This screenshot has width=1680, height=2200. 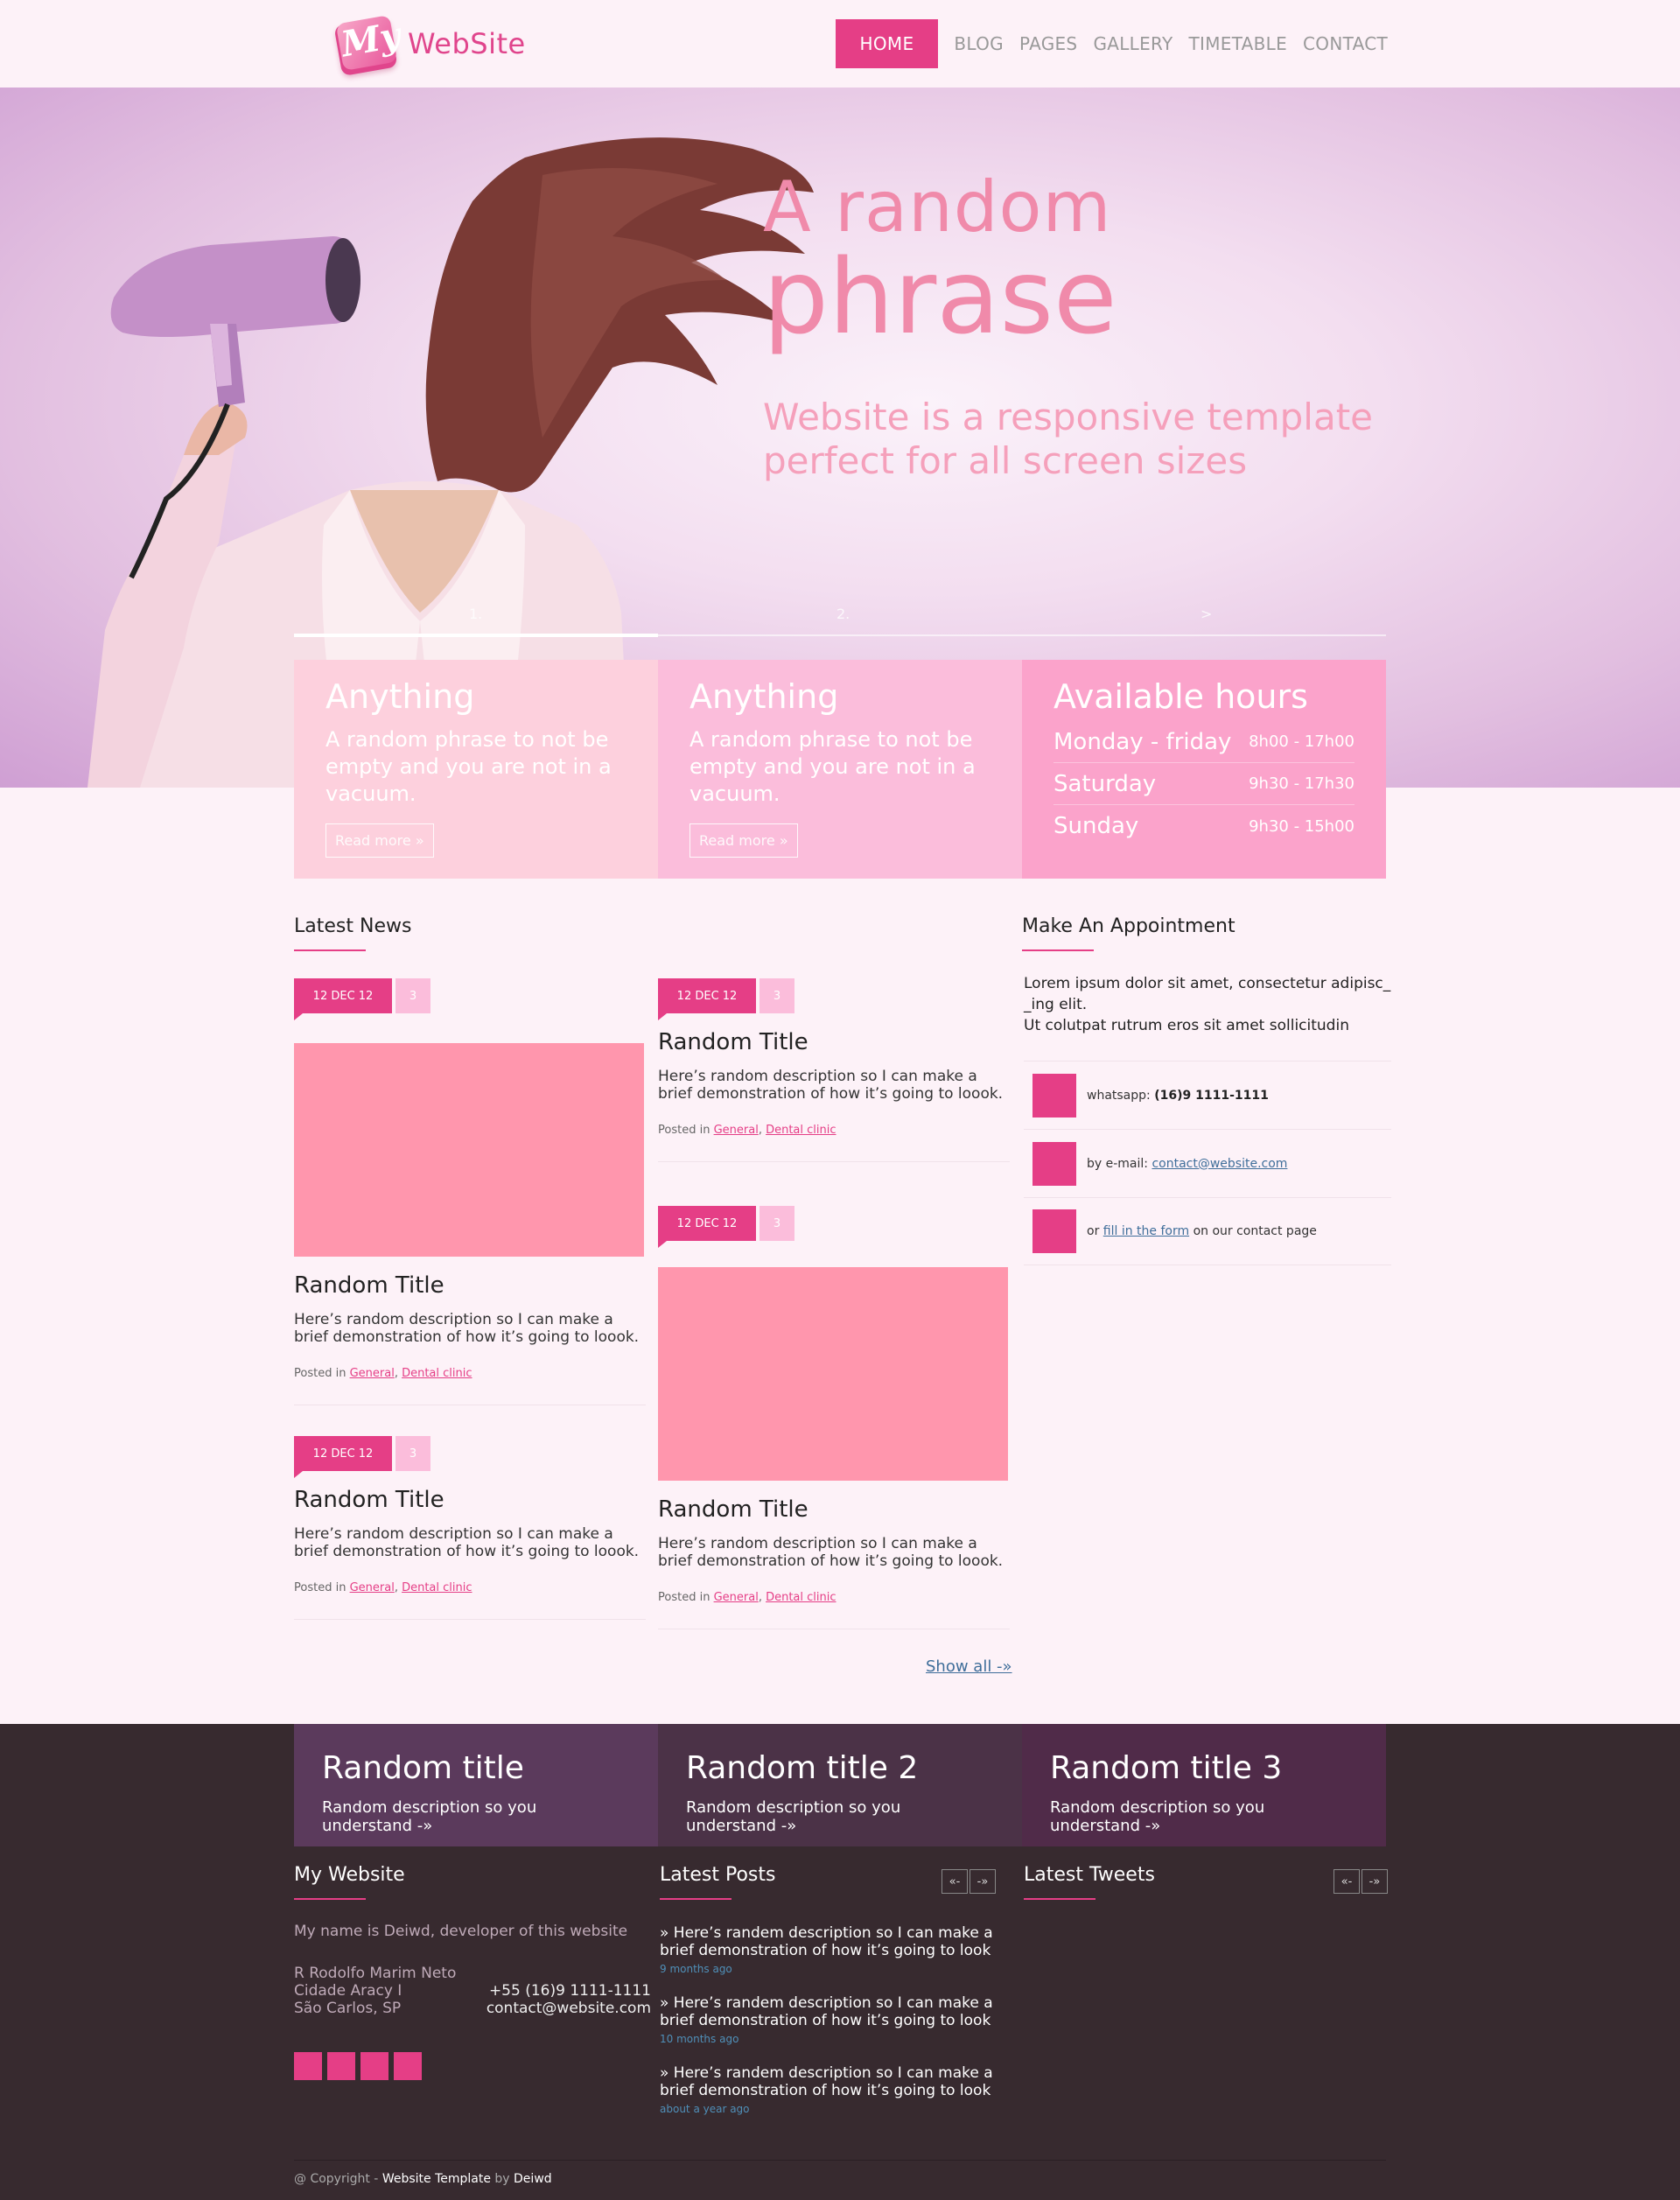 I want to click on show-all-link: Show all -», so click(x=969, y=1667).